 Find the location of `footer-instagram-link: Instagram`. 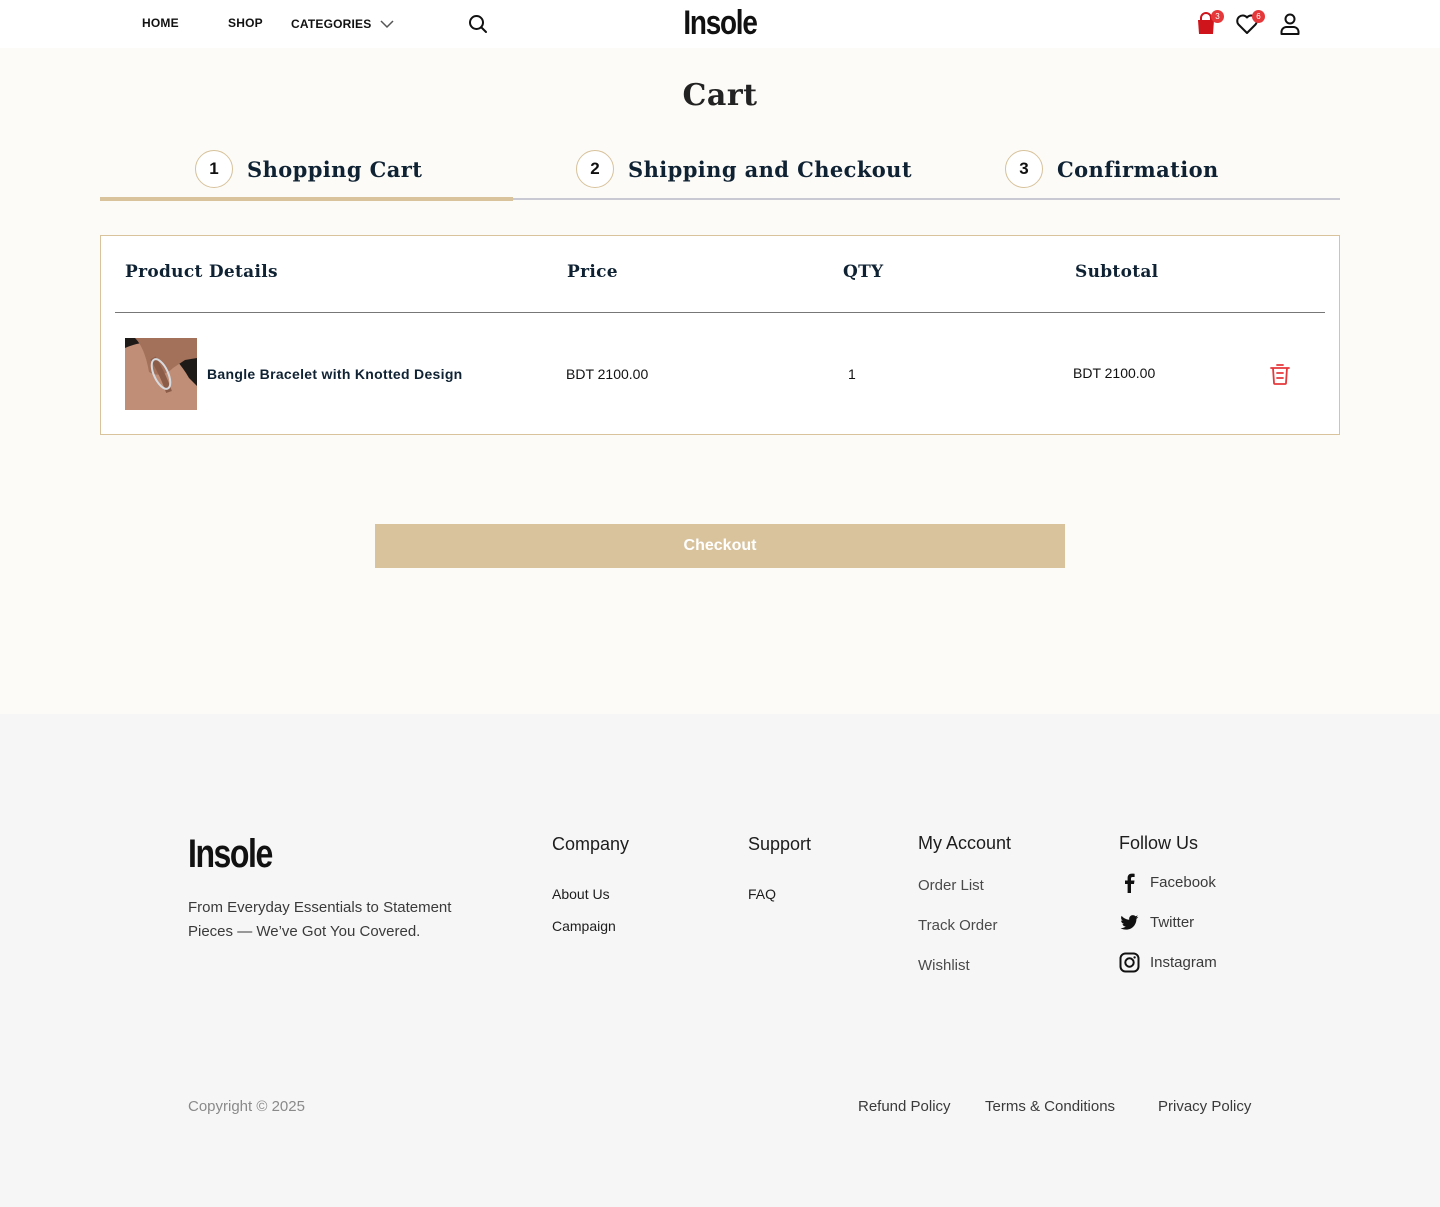

footer-instagram-link: Instagram is located at coordinates (1168, 962).